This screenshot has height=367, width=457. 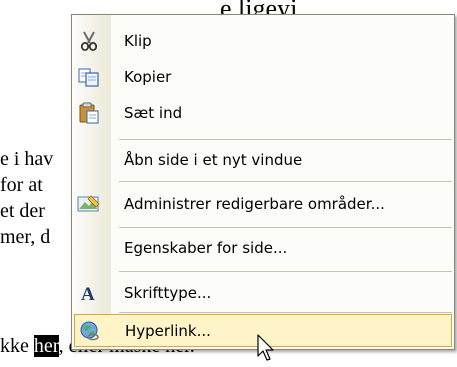 What do you see at coordinates (27, 159) in the screenshot?
I see `document-line: e i hav` at bounding box center [27, 159].